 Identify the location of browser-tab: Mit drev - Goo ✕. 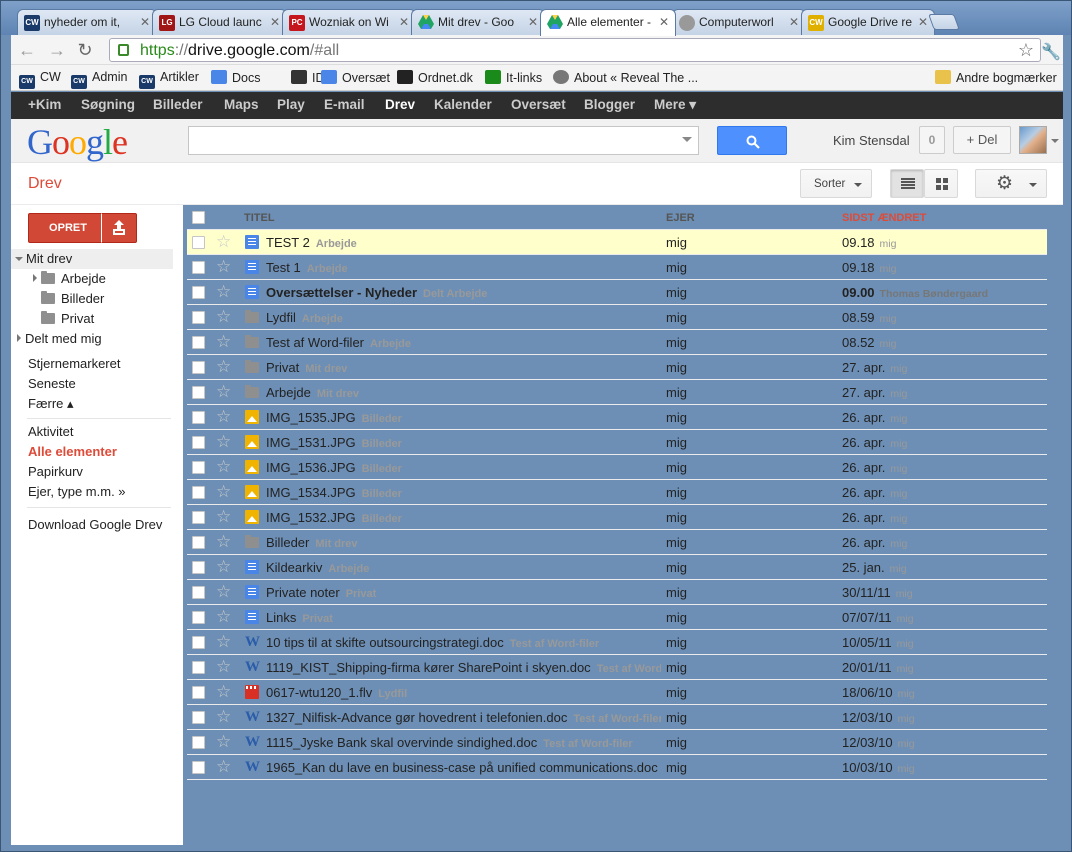
(478, 22).